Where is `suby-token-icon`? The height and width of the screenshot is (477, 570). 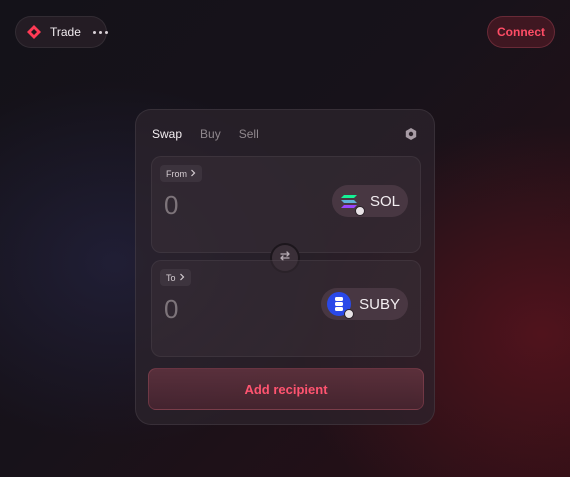 suby-token-icon is located at coordinates (341, 305).